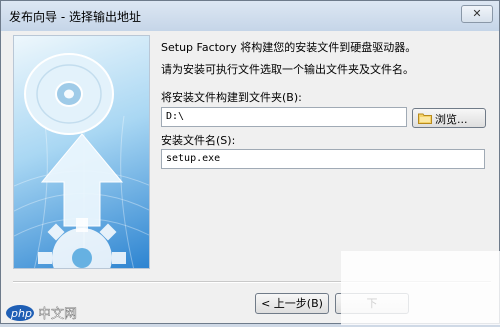  Describe the element at coordinates (292, 303) in the screenshot. I see `back-button: < 上一步(B)` at that location.